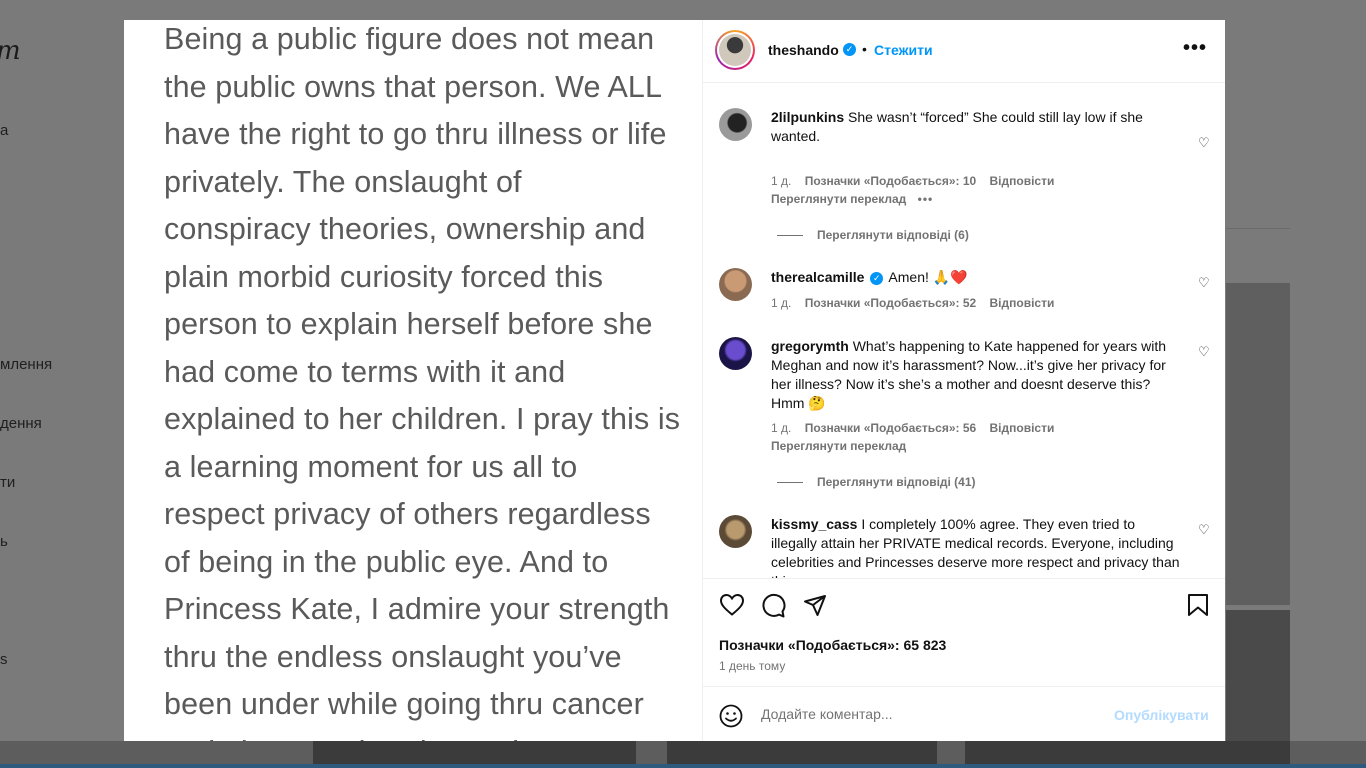 The height and width of the screenshot is (768, 1366). I want to click on comment-likes: Позначки «Подобається»: 10, so click(890, 181).